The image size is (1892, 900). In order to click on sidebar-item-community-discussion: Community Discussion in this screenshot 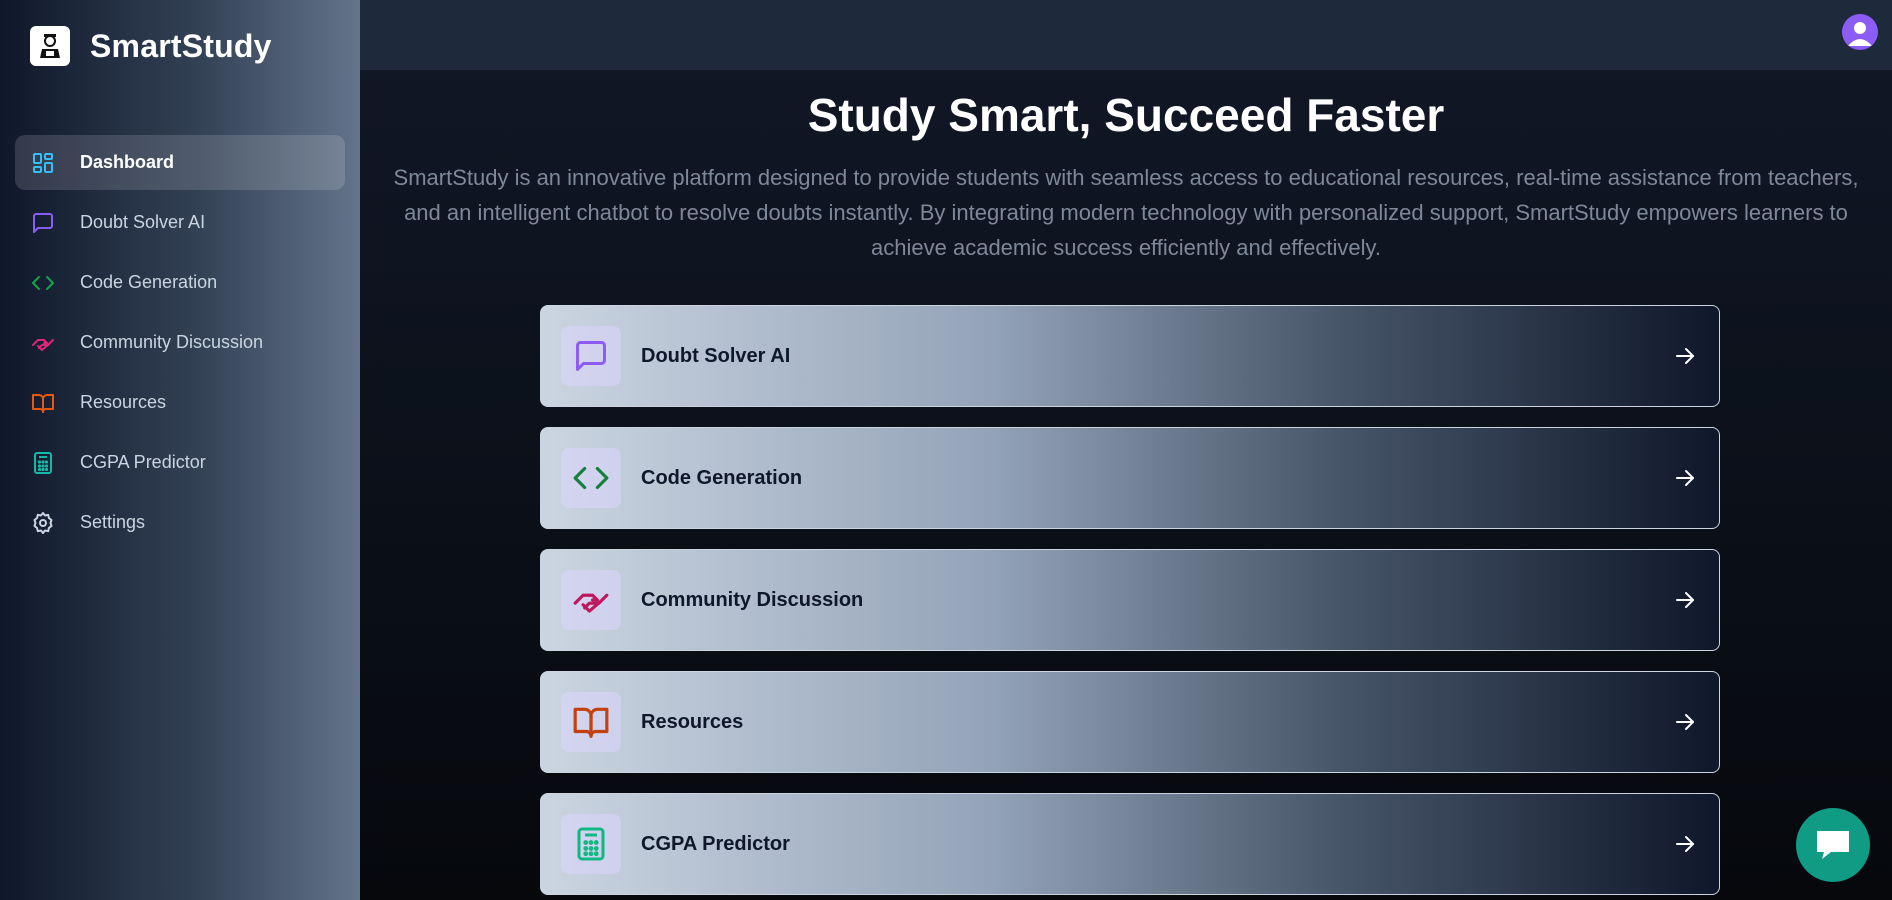, I will do `click(180, 342)`.